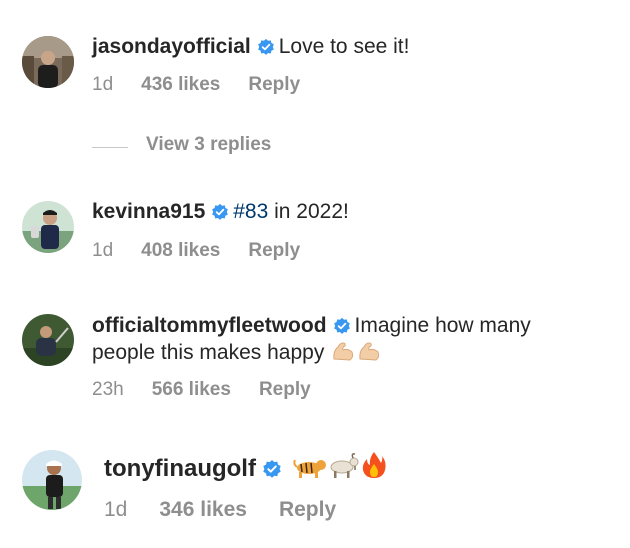 This screenshot has height=548, width=630. I want to click on view-replies-label: View 3 replies, so click(208, 145).